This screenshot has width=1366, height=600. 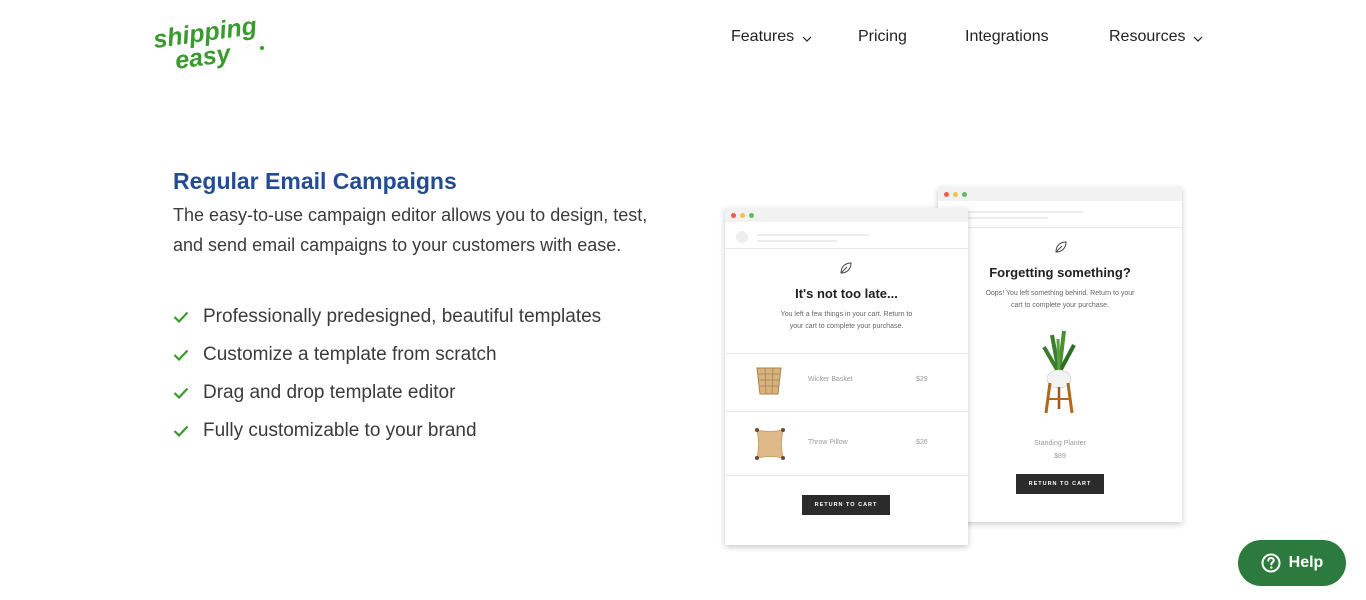 I want to click on nav-resources: Resources, so click(x=1156, y=37).